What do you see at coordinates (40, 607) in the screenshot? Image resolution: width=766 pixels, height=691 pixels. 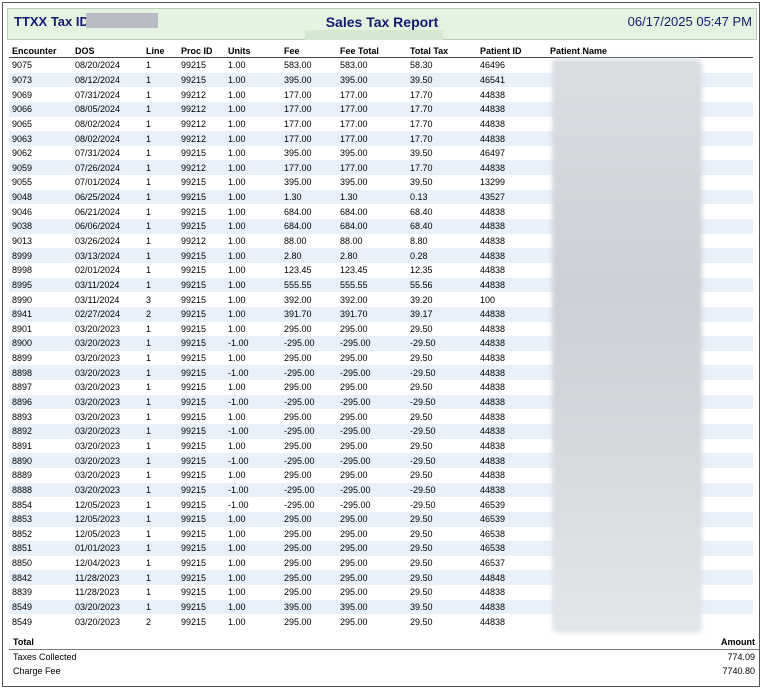 I see `cell-encounter: 8549` at bounding box center [40, 607].